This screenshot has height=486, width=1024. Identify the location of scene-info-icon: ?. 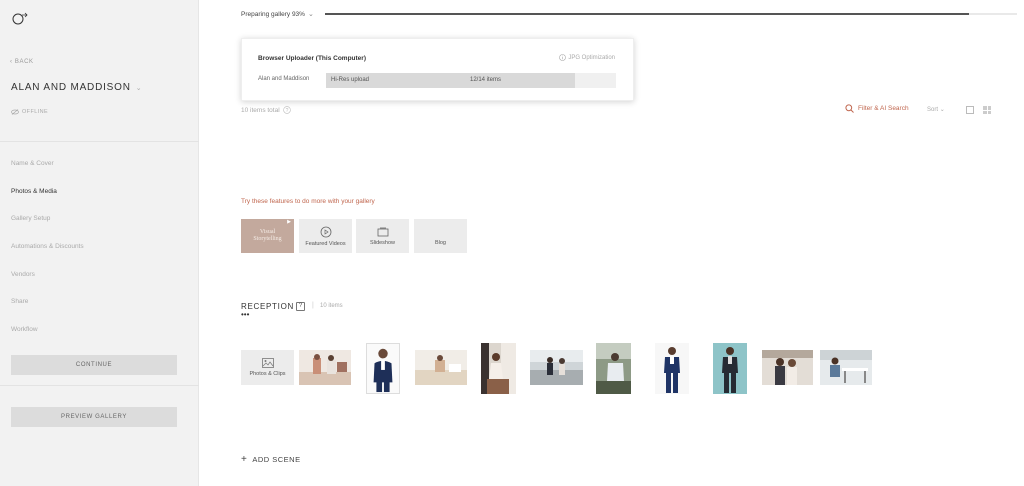
(300, 306).